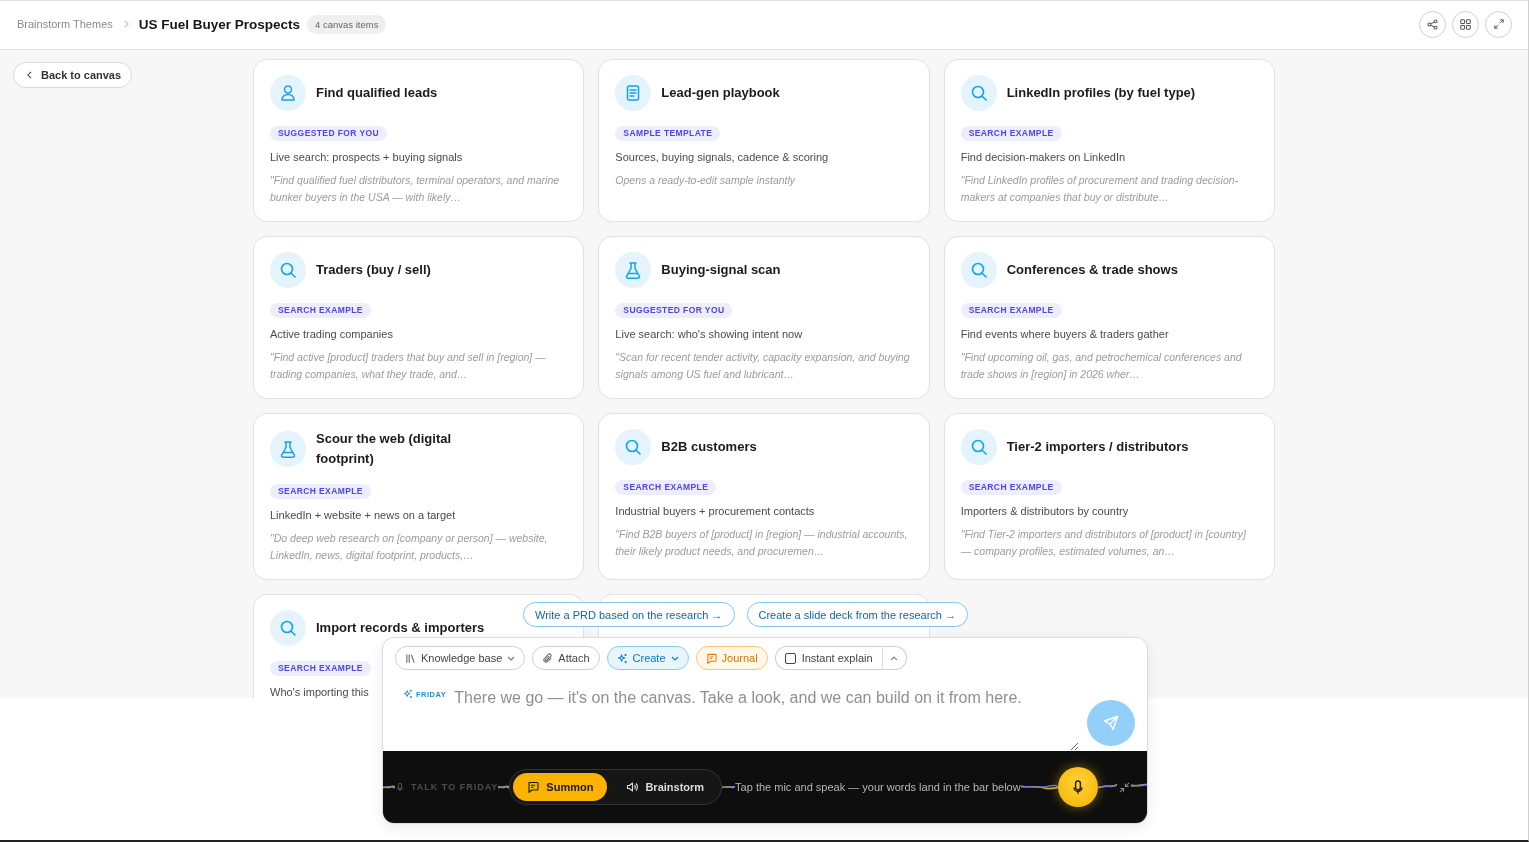 Image resolution: width=1529 pixels, height=842 pixels. I want to click on caret-up-icon, so click(893, 658).